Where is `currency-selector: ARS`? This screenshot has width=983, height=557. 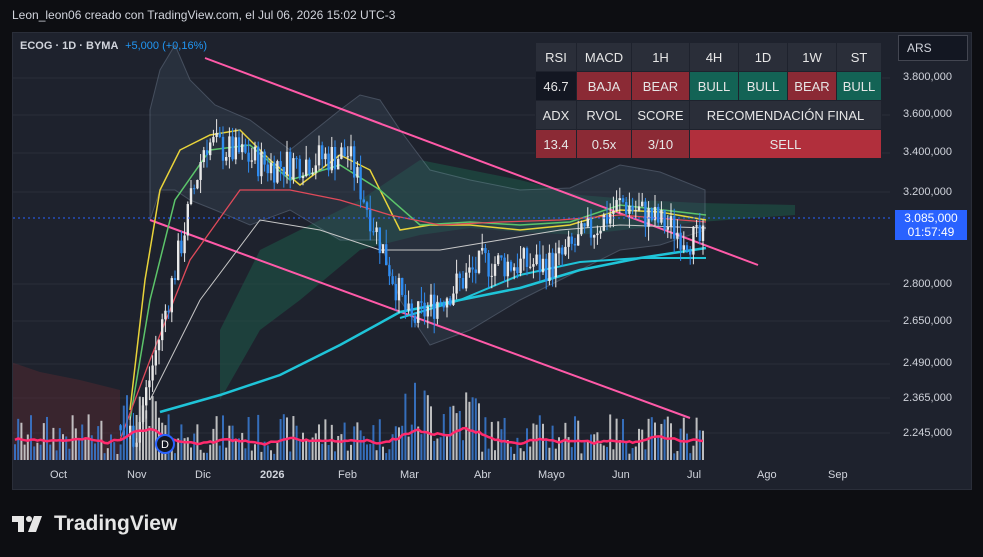
currency-selector: ARS is located at coordinates (933, 48).